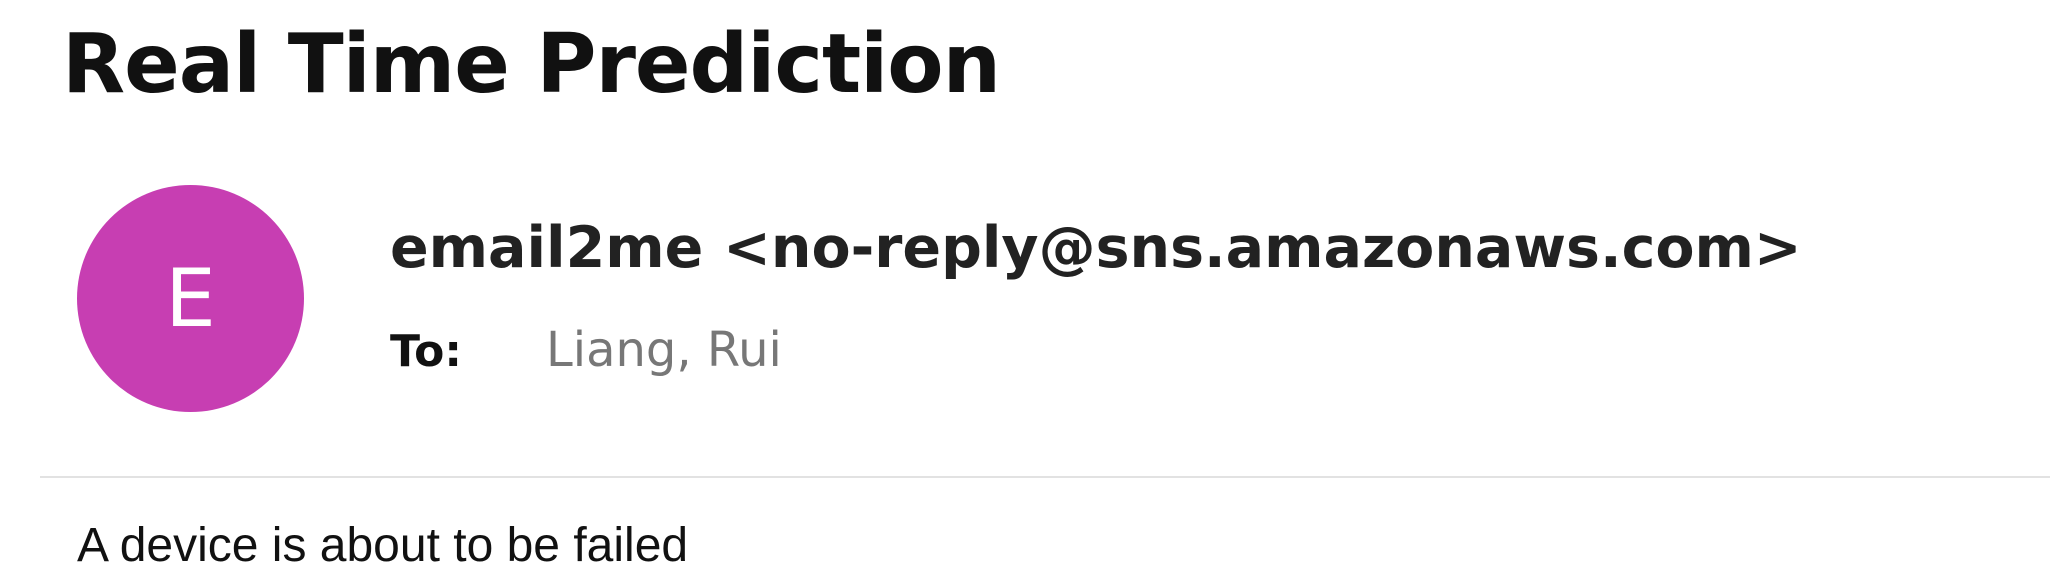  Describe the element at coordinates (1045, 477) in the screenshot. I see `header-divider` at that location.